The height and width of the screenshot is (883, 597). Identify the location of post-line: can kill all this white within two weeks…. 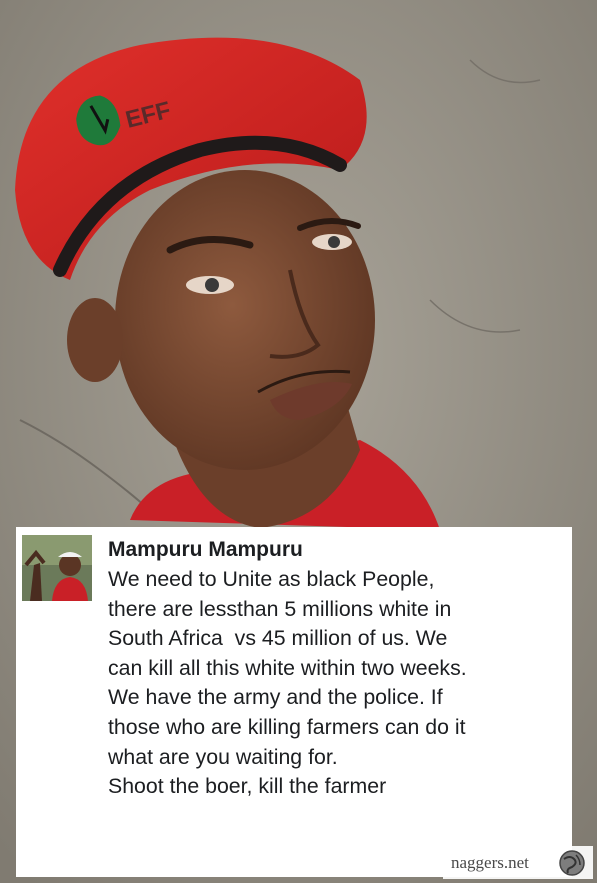
(287, 667).